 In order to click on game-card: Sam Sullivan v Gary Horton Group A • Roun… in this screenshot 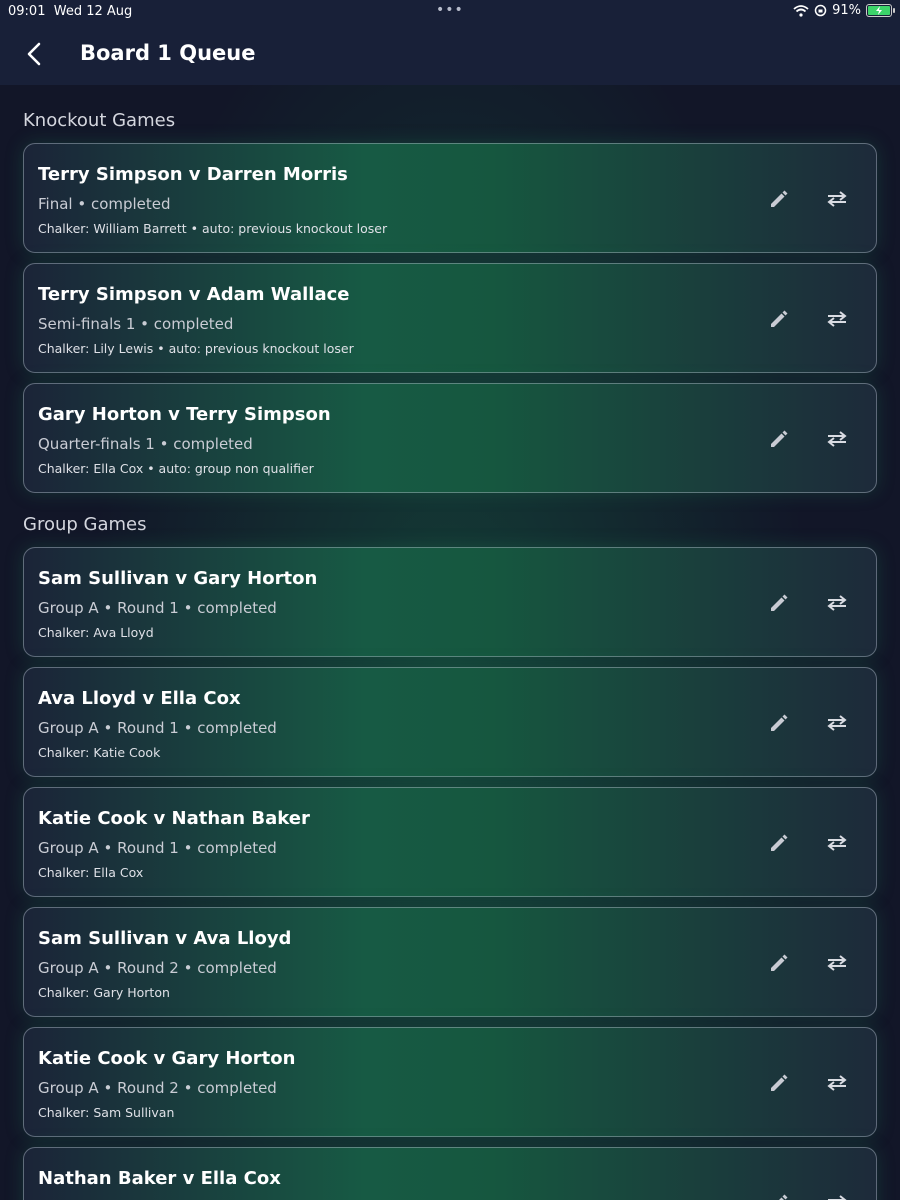, I will do `click(450, 602)`.